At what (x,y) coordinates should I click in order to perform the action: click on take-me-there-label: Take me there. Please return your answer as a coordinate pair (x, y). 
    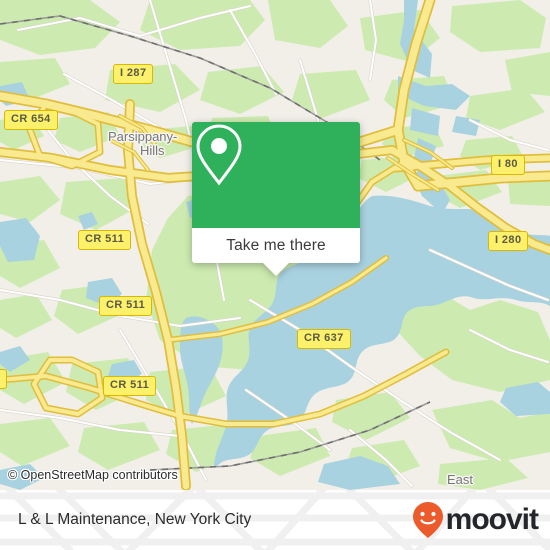
    Looking at the image, I should click on (276, 245).